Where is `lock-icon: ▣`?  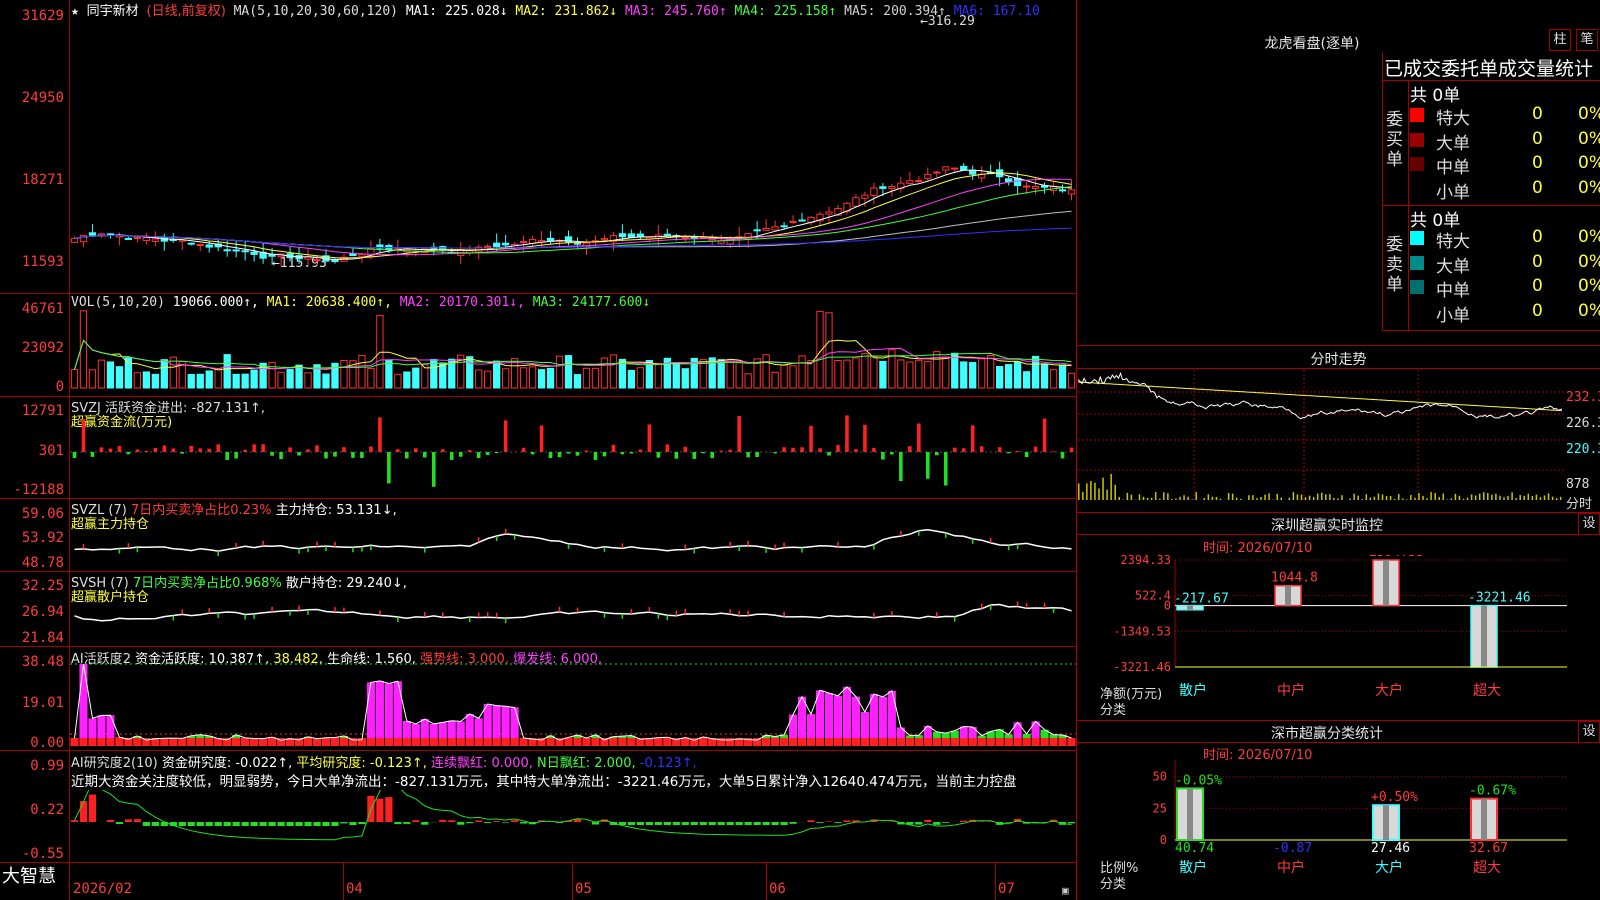 lock-icon: ▣ is located at coordinates (1065, 890).